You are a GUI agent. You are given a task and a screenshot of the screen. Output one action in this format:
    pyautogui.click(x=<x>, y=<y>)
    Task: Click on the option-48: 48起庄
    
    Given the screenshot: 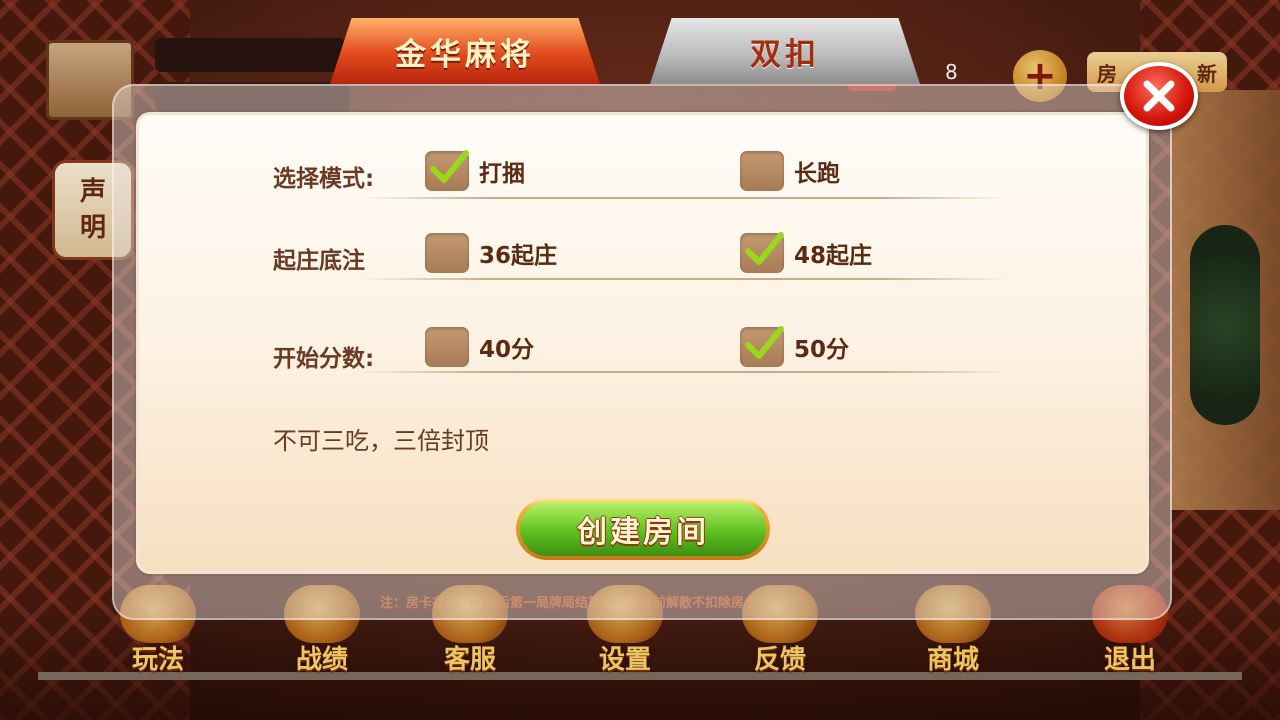 What is the action you would take?
    pyautogui.click(x=806, y=252)
    